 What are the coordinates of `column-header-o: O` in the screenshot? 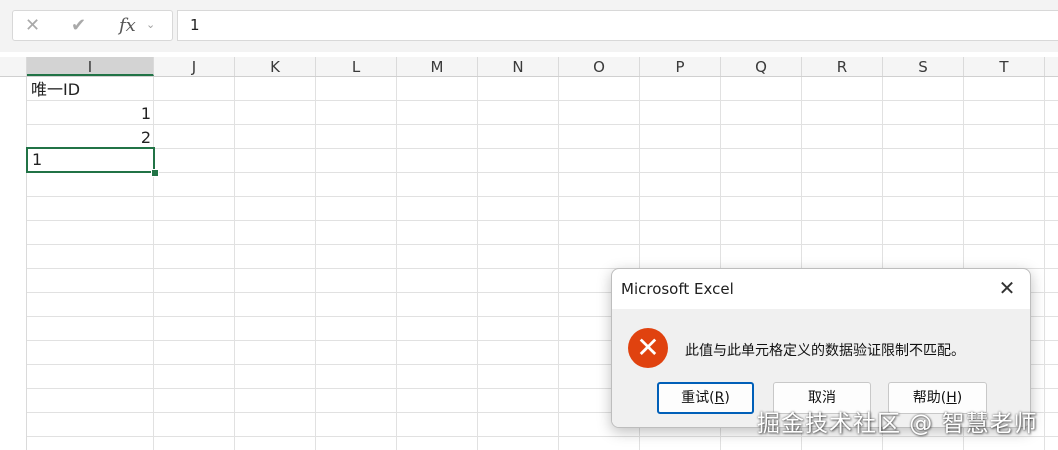 It's located at (599, 66).